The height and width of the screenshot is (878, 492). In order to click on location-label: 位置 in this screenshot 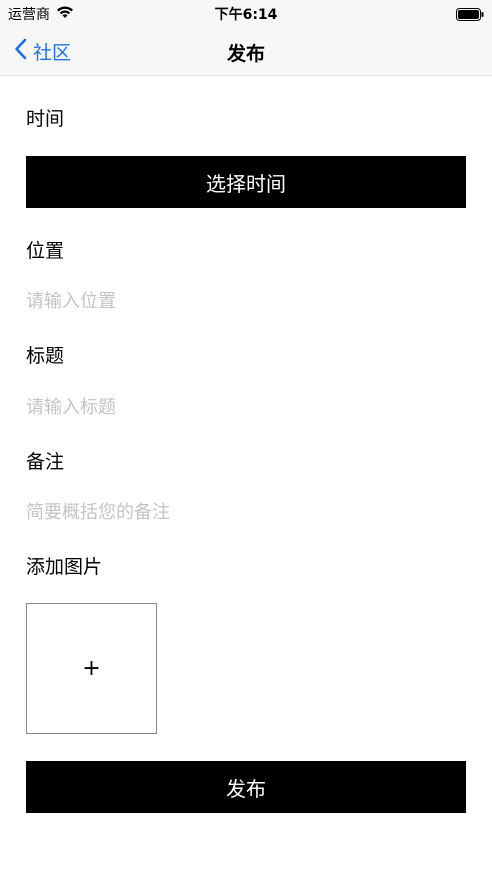, I will do `click(45, 251)`.